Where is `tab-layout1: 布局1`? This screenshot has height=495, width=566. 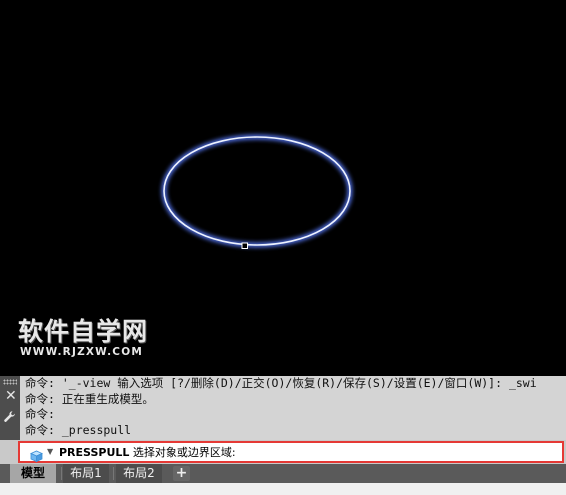 tab-layout1: 布局1 is located at coordinates (86, 473).